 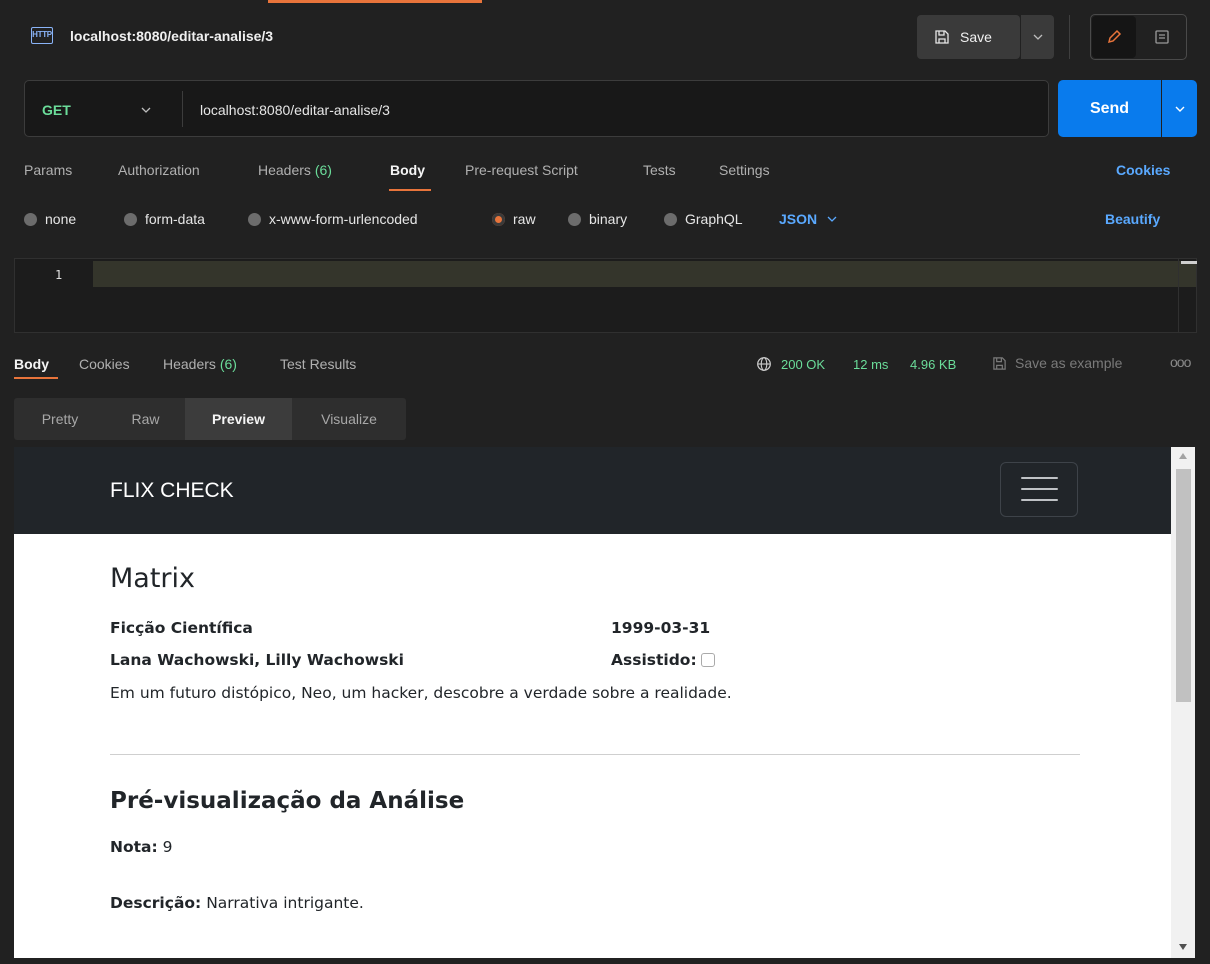 What do you see at coordinates (257, 660) in the screenshot?
I see `movie-directors: Lana Wachowski, Lilly Wachowski` at bounding box center [257, 660].